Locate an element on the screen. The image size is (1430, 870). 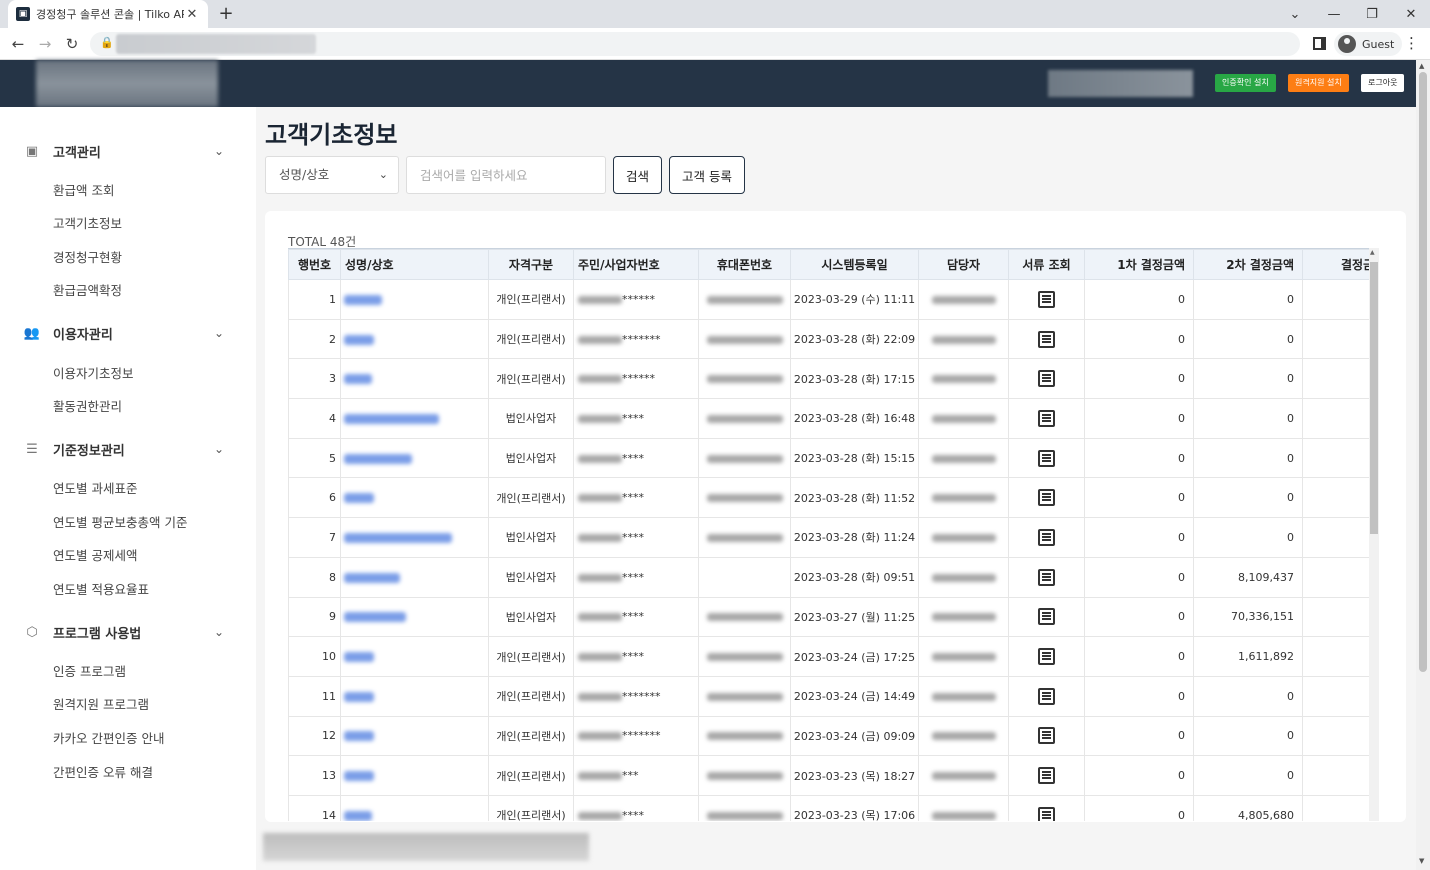
page-scrollbar: ▲ ▼ is located at coordinates (1423, 465).